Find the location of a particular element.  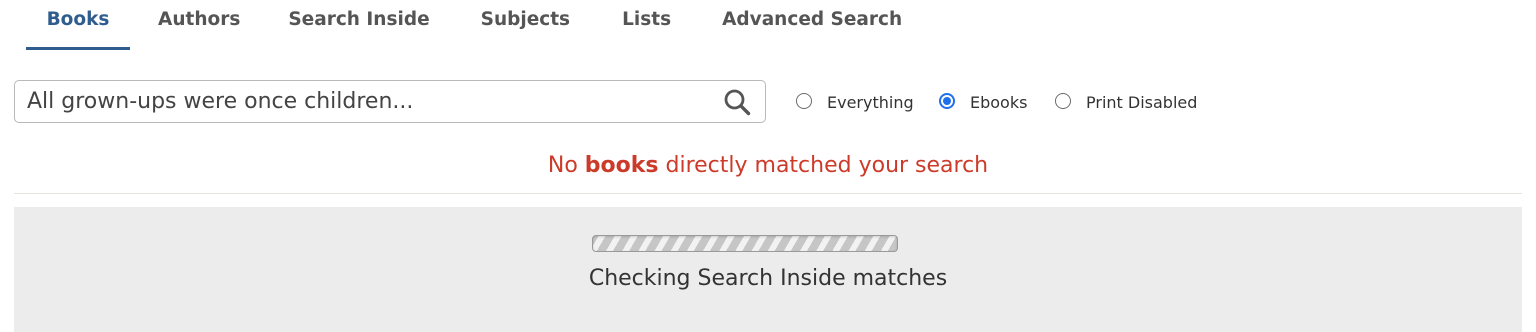

radio-everything: Everything is located at coordinates (867, 101).